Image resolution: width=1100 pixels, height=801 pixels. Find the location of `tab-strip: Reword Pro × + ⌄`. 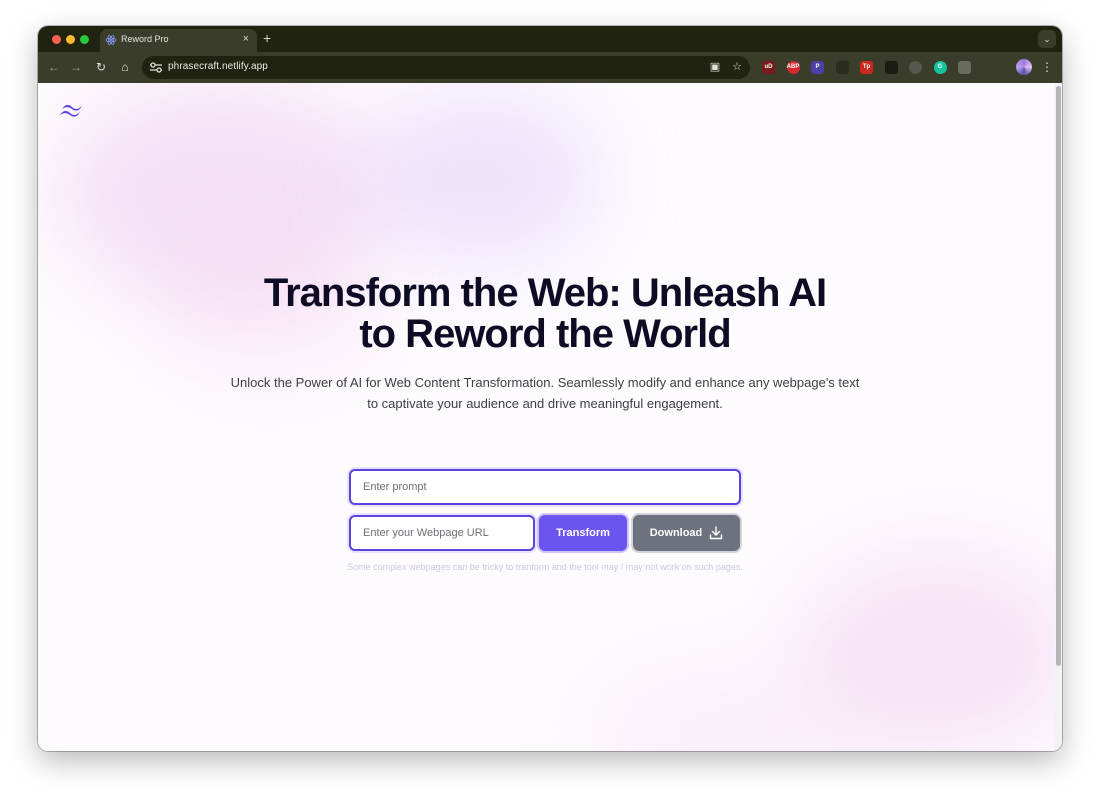

tab-strip: Reword Pro × + ⌄ is located at coordinates (550, 39).